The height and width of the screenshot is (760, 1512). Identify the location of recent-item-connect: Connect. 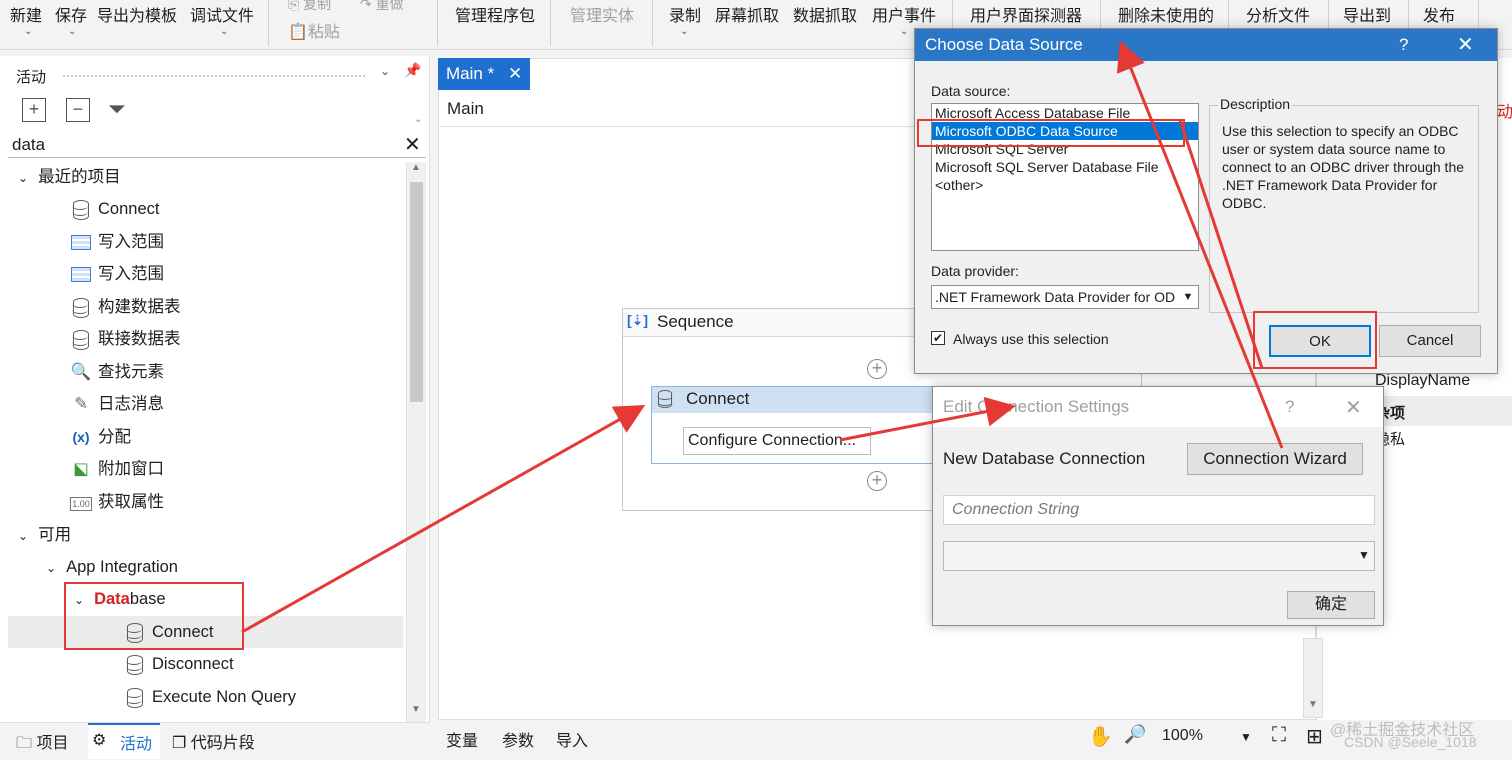
(114, 209).